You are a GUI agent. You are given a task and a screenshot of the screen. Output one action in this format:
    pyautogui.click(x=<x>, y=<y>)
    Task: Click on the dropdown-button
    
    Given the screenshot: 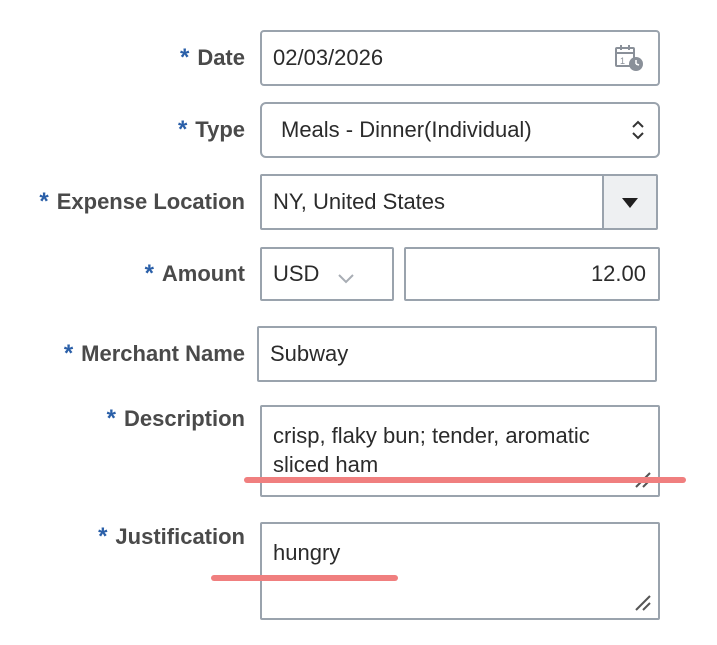 What is the action you would take?
    pyautogui.click(x=629, y=202)
    